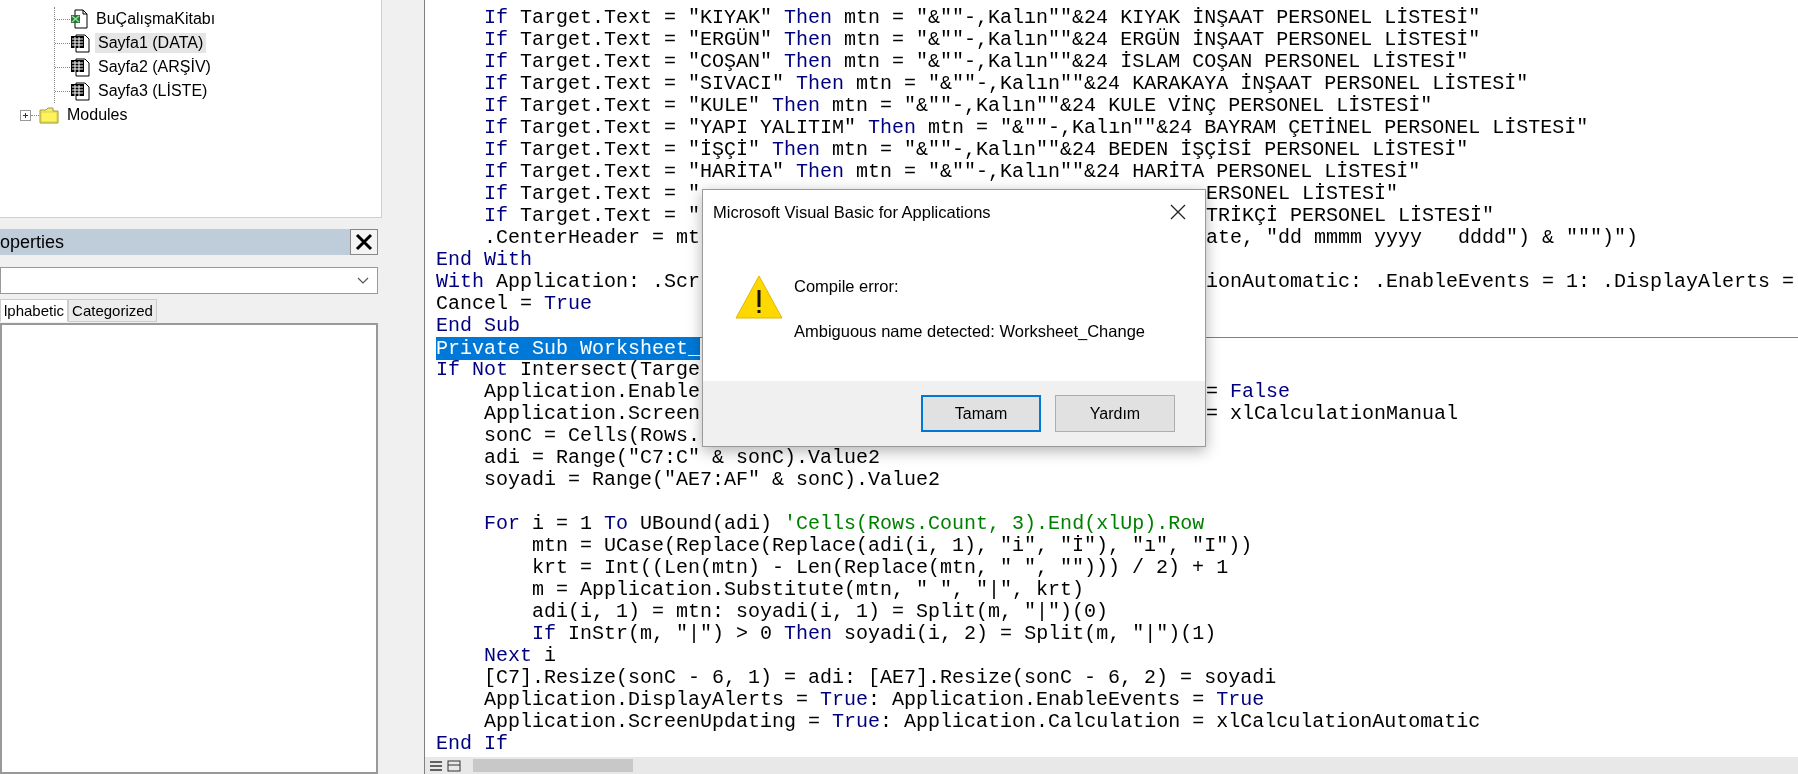  What do you see at coordinates (1303, 194) in the screenshot?
I see `code-line: ERSONEL LİSTESİ"` at bounding box center [1303, 194].